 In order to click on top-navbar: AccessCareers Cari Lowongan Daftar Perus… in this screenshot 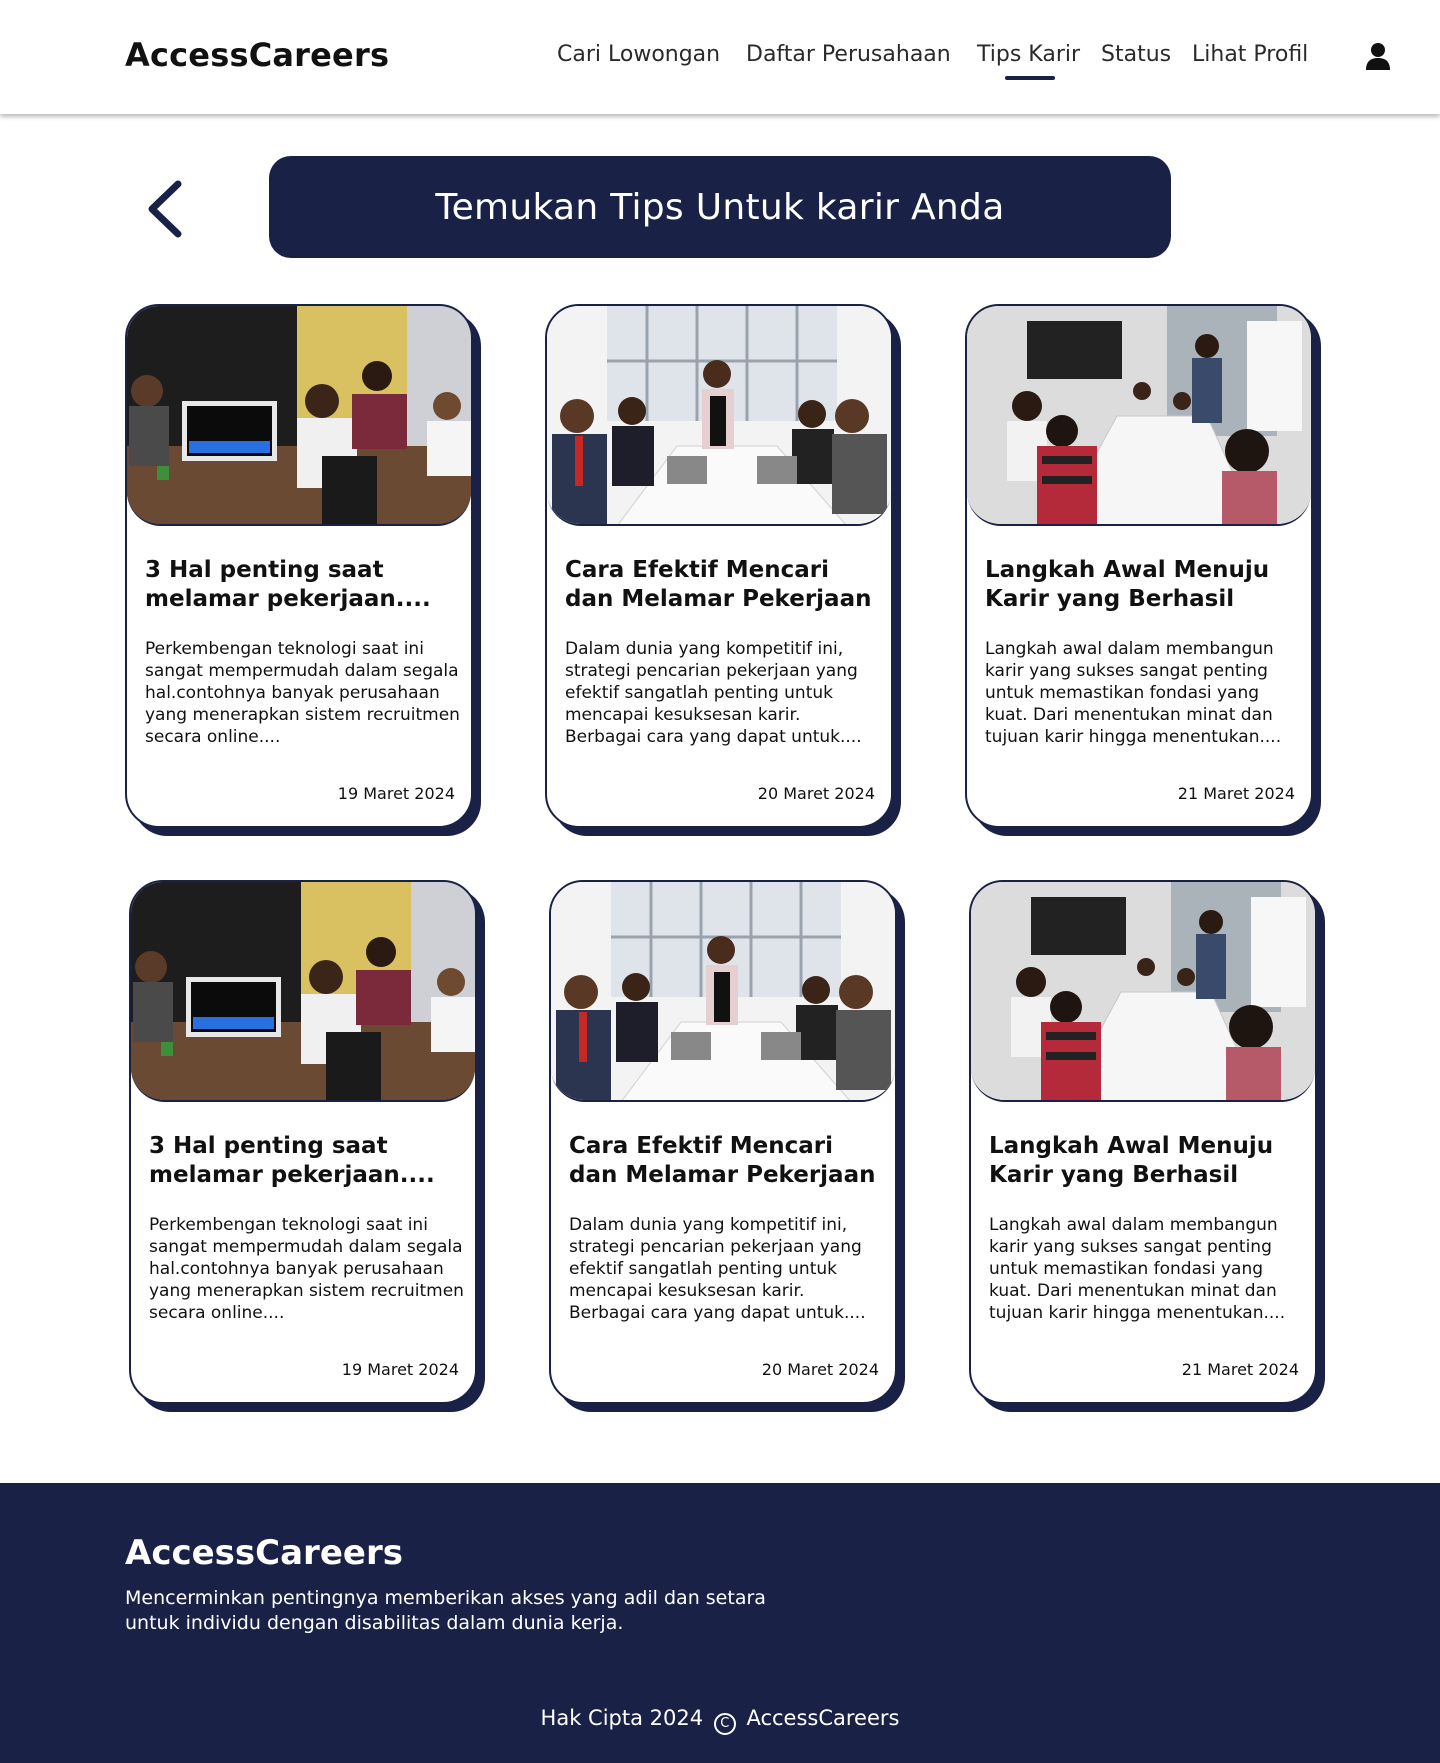, I will do `click(720, 57)`.